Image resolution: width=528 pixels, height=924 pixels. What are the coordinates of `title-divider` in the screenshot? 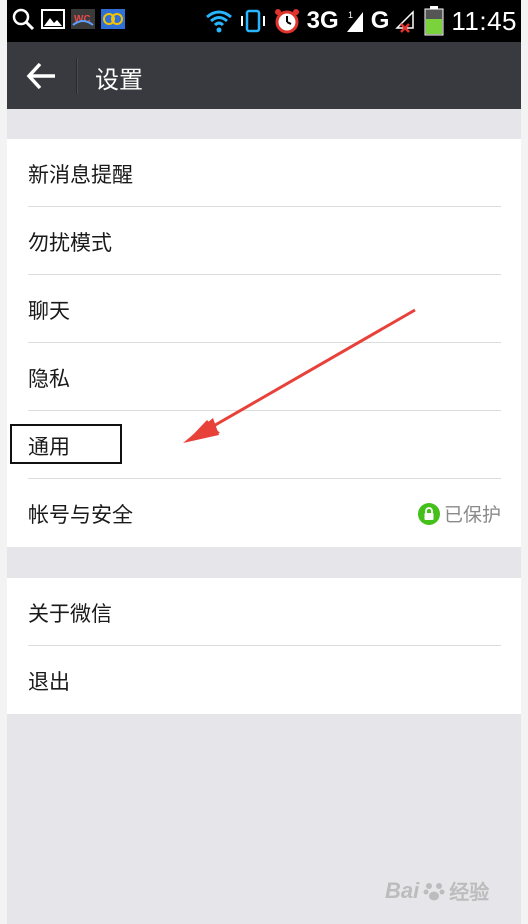 It's located at (77, 76).